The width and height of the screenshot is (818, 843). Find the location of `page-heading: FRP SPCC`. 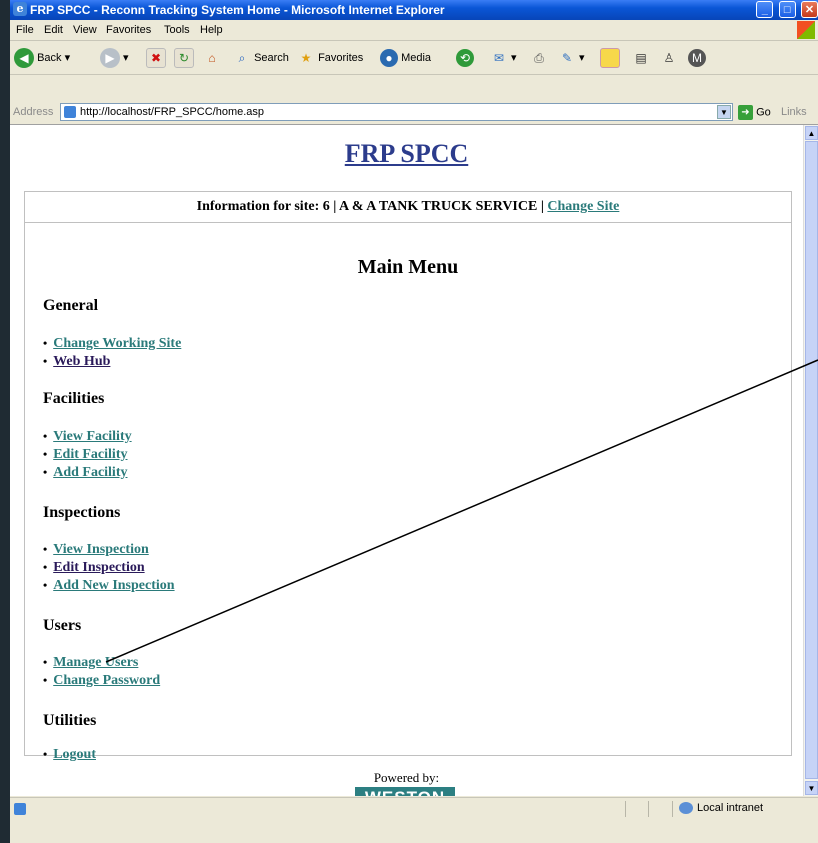

page-heading: FRP SPCC is located at coordinates (406, 154).